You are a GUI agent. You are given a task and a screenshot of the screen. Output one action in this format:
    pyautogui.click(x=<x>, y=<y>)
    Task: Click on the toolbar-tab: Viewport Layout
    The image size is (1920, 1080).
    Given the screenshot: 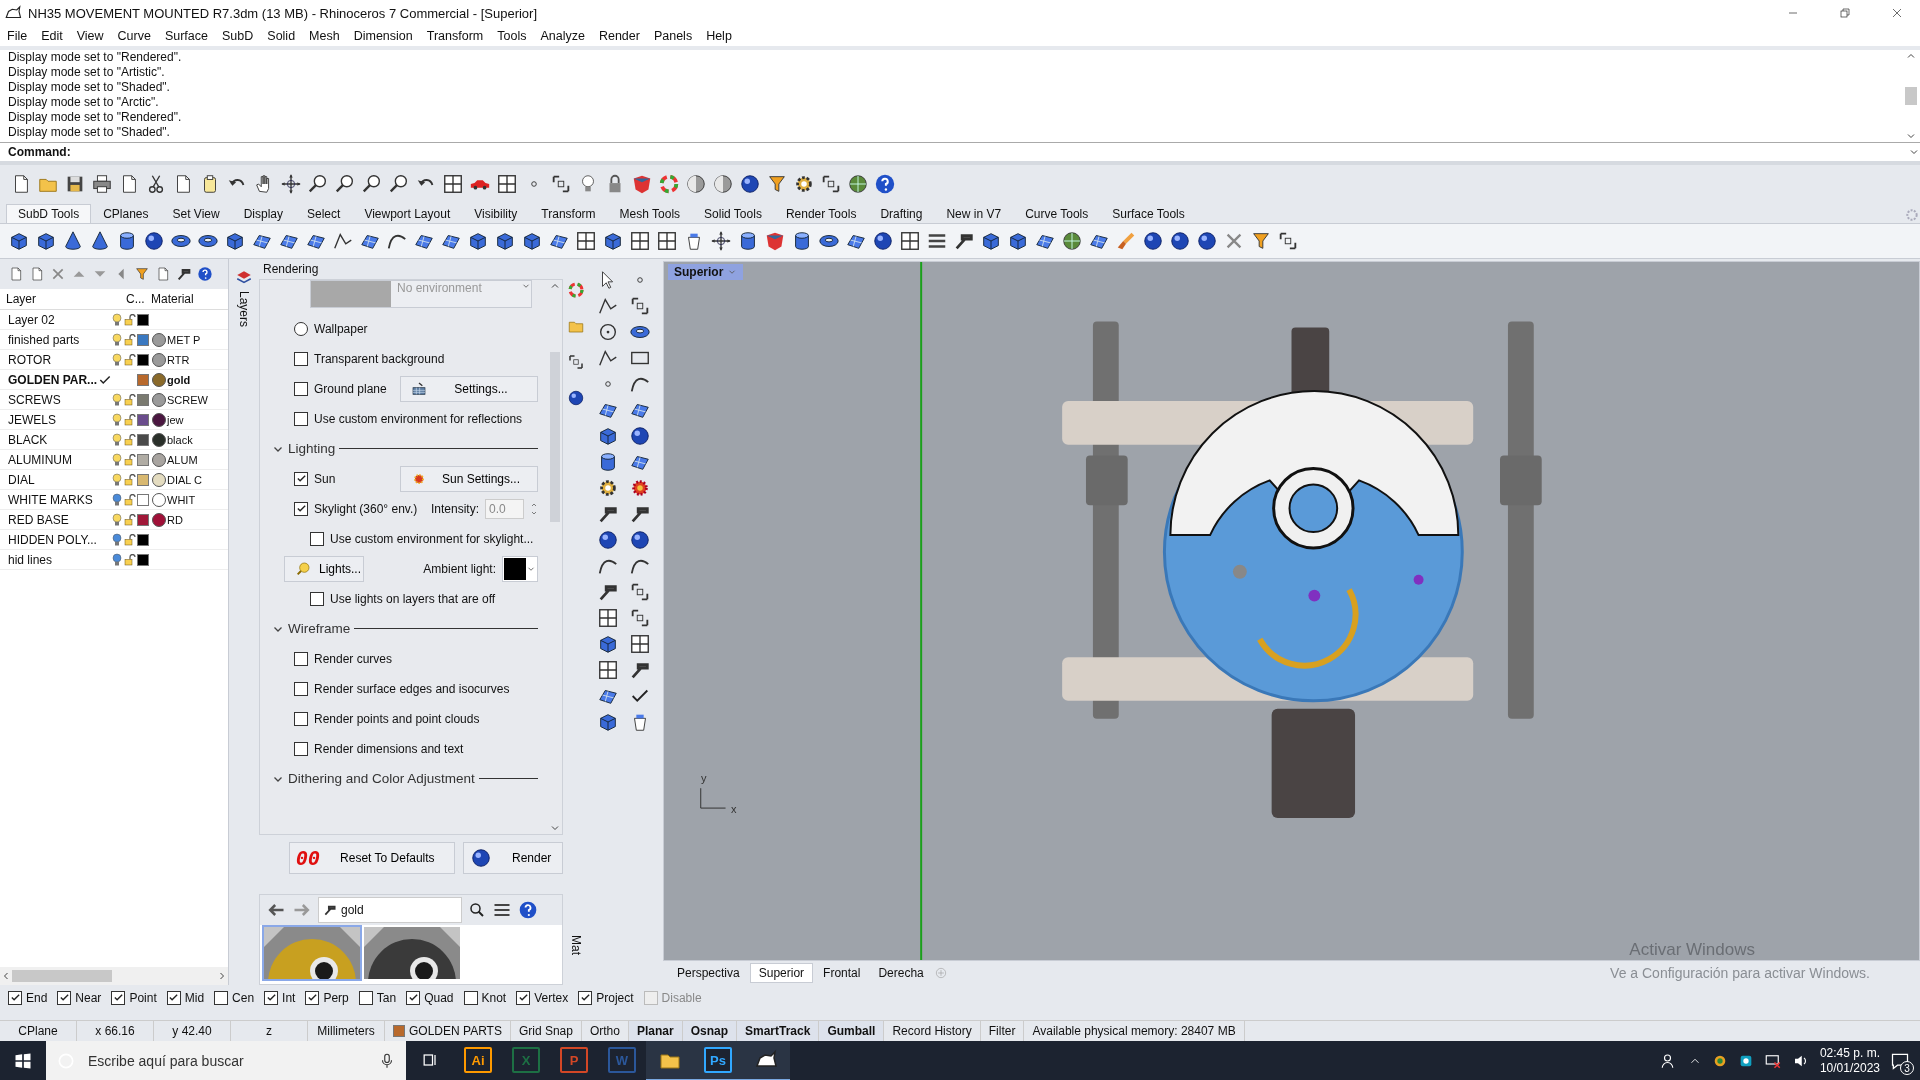 What is the action you would take?
    pyautogui.click(x=407, y=213)
    